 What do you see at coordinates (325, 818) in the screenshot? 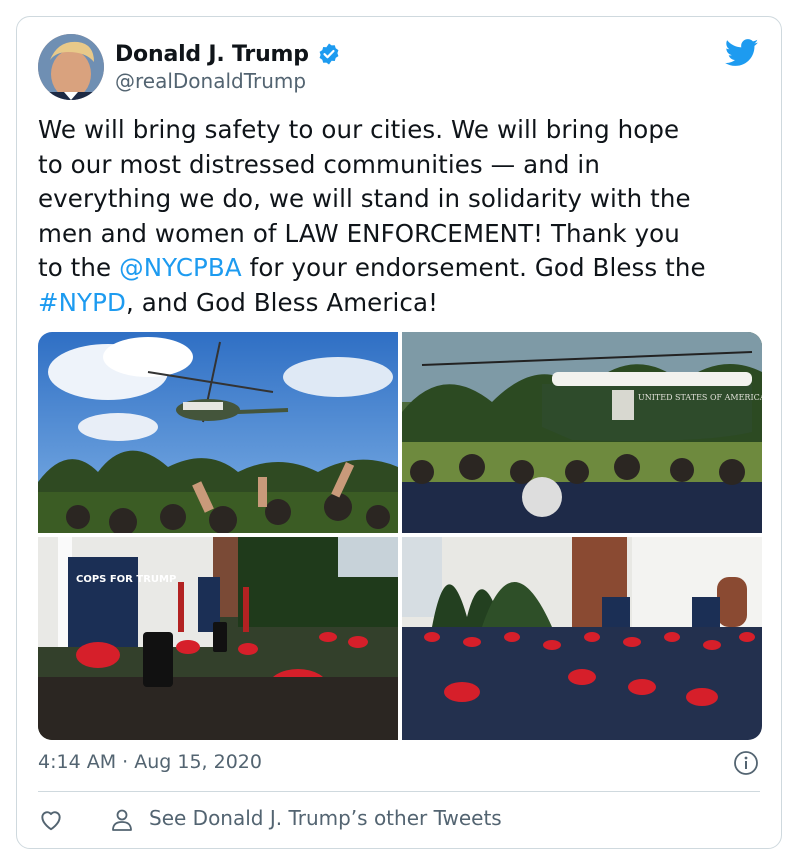
I see `see-other-tweets-link: See Donald J. Trump’s other Tweets` at bounding box center [325, 818].